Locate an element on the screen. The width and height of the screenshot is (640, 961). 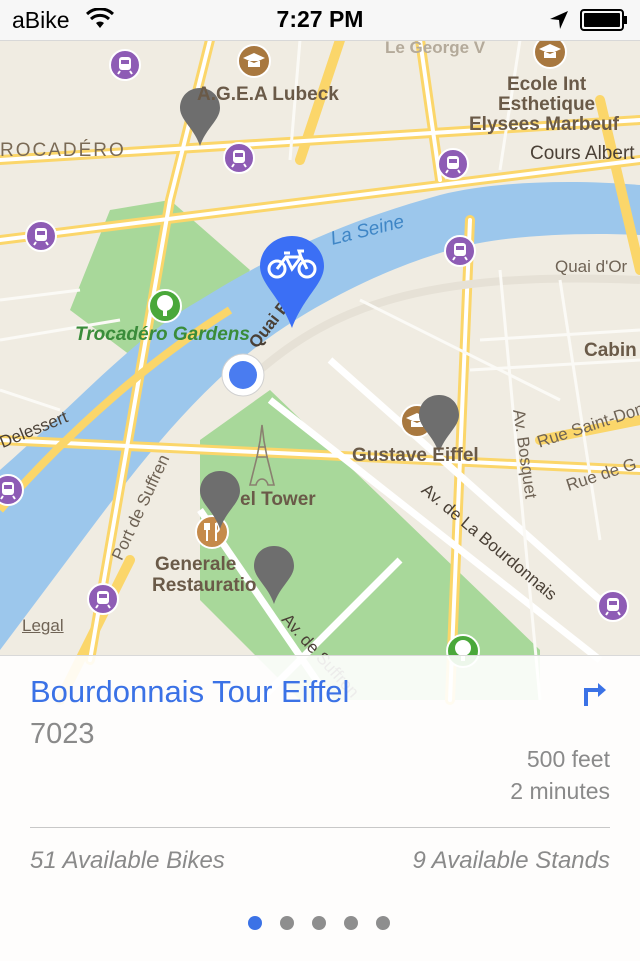
map-label: Quai d'Or is located at coordinates (591, 266).